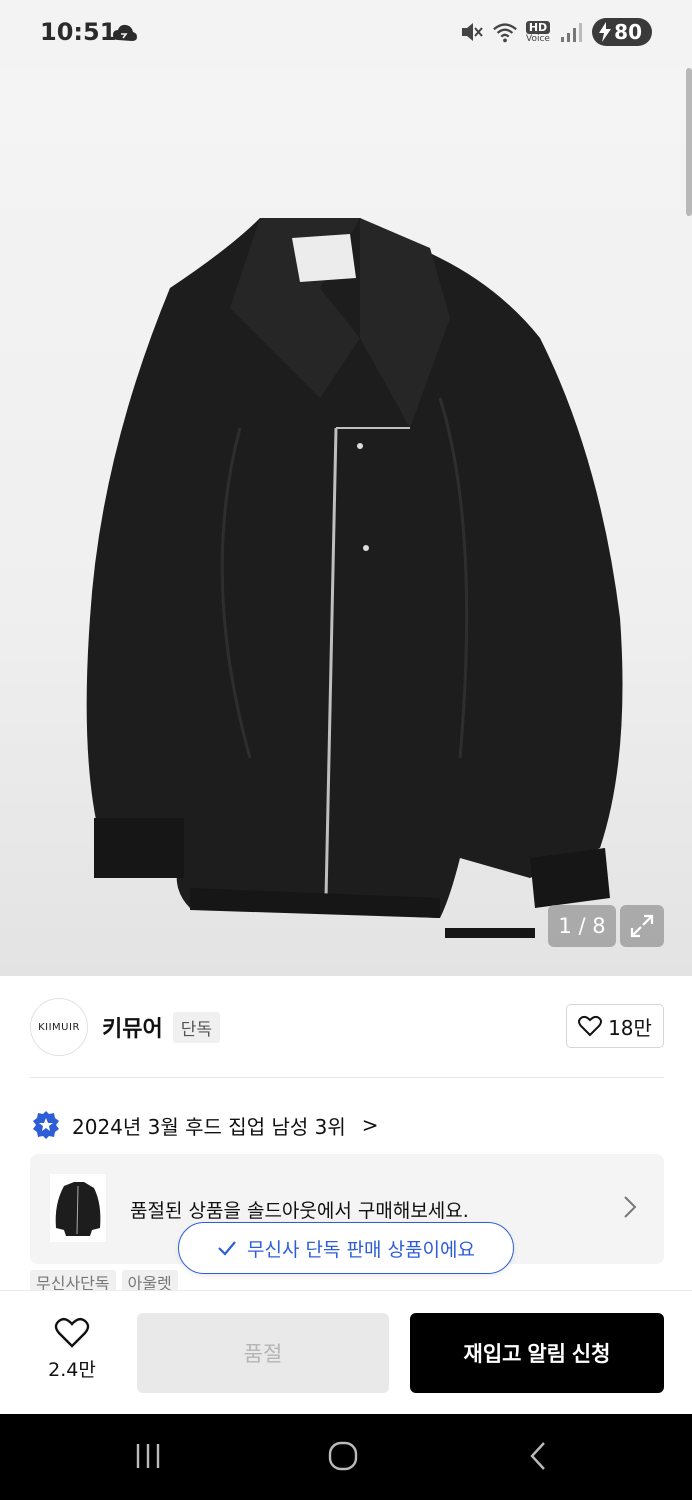 Image resolution: width=692 pixels, height=1500 pixels. I want to click on wifi-icon, so click(504, 33).